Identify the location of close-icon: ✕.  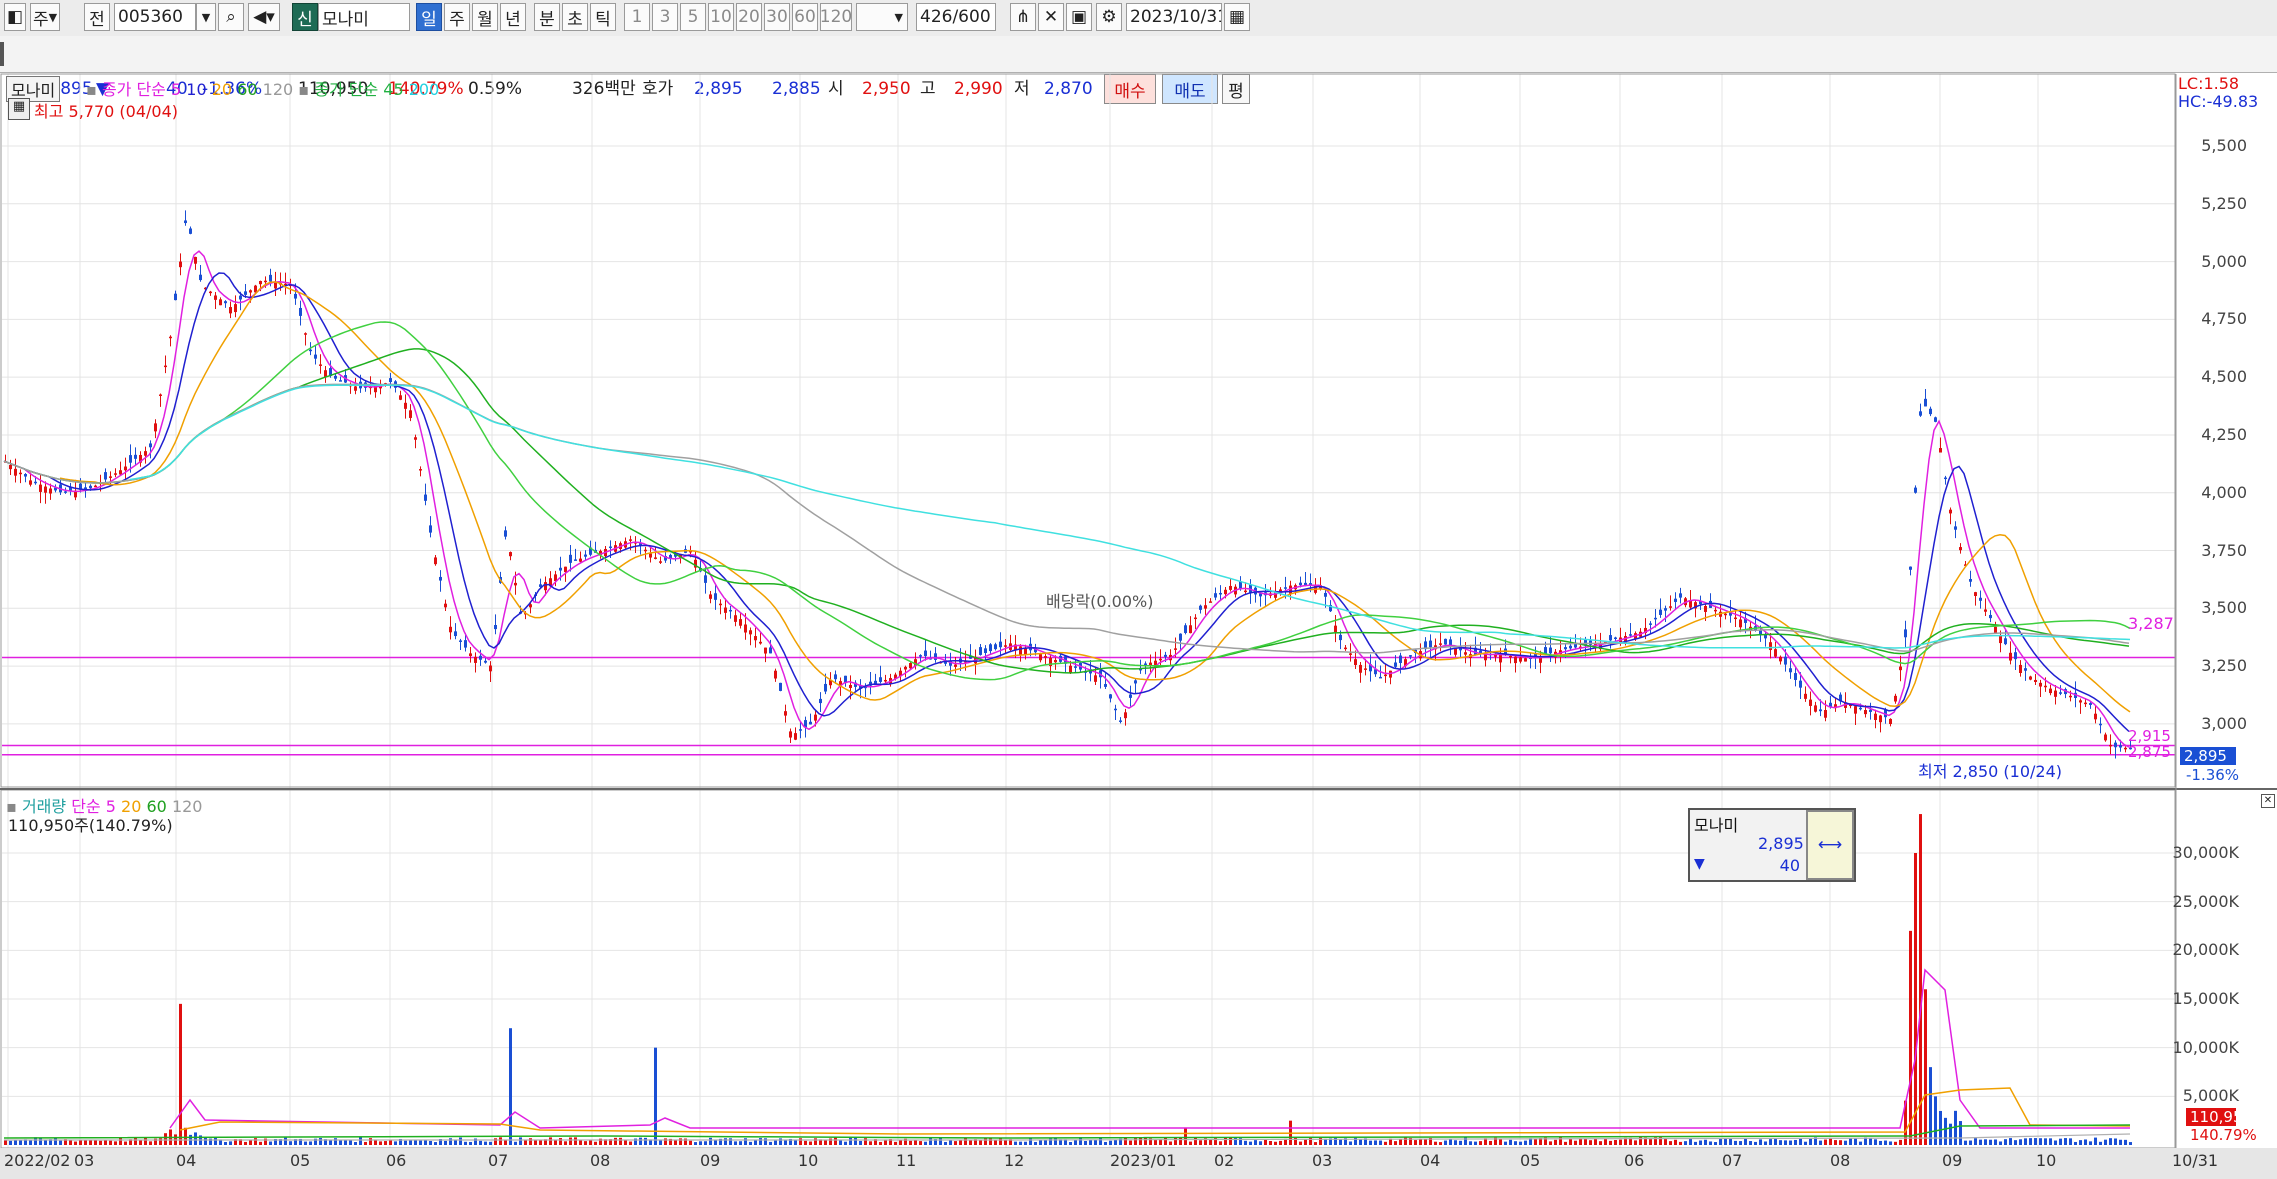
(2268, 801).